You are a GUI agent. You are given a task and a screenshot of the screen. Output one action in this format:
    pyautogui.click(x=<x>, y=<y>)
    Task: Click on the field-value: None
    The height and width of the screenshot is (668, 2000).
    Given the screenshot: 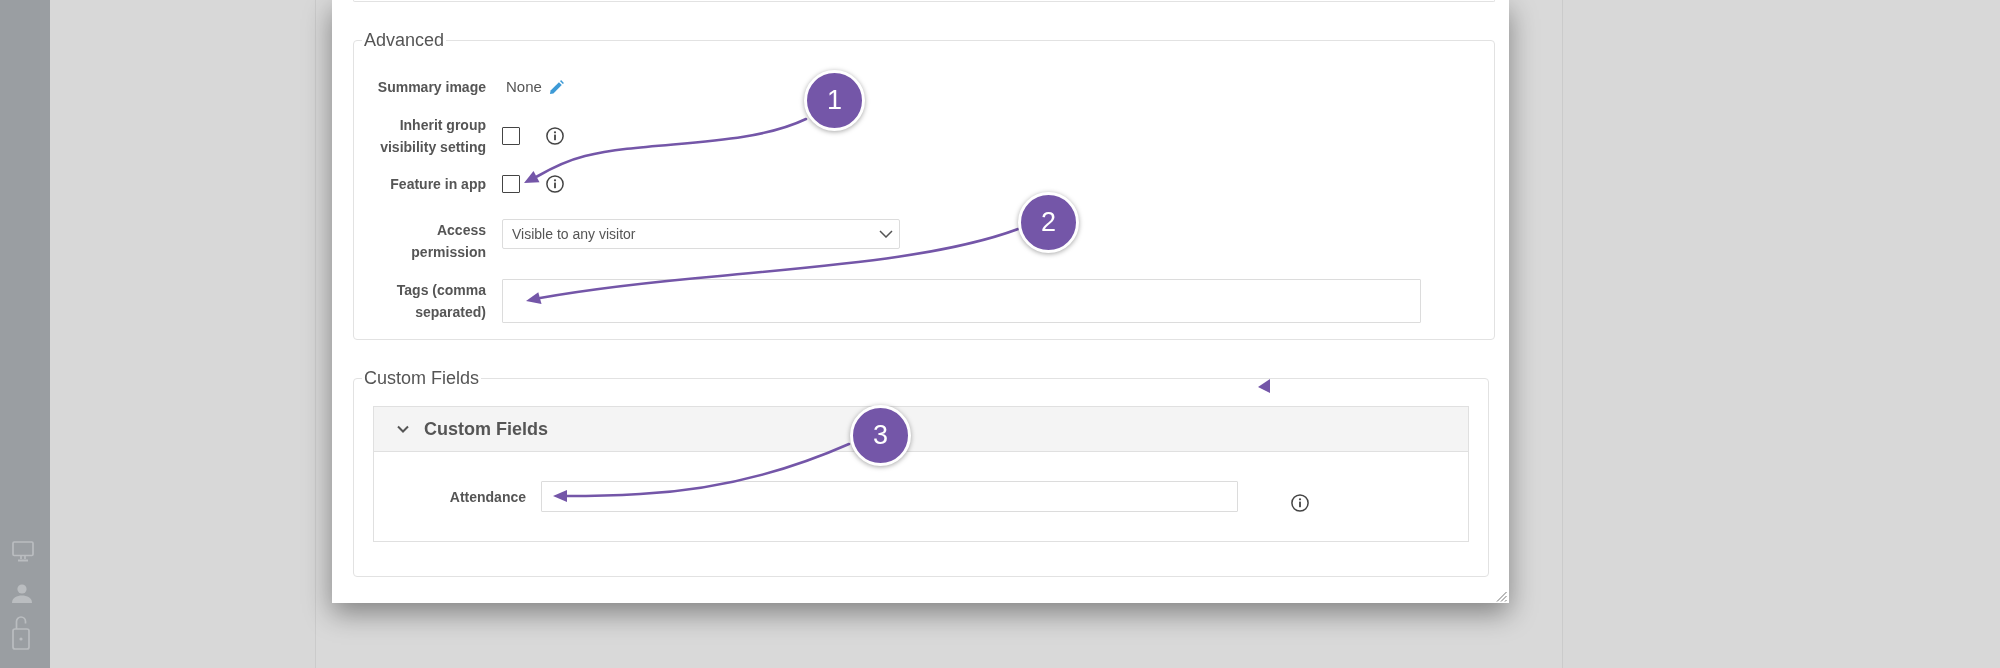 What is the action you would take?
    pyautogui.click(x=524, y=87)
    